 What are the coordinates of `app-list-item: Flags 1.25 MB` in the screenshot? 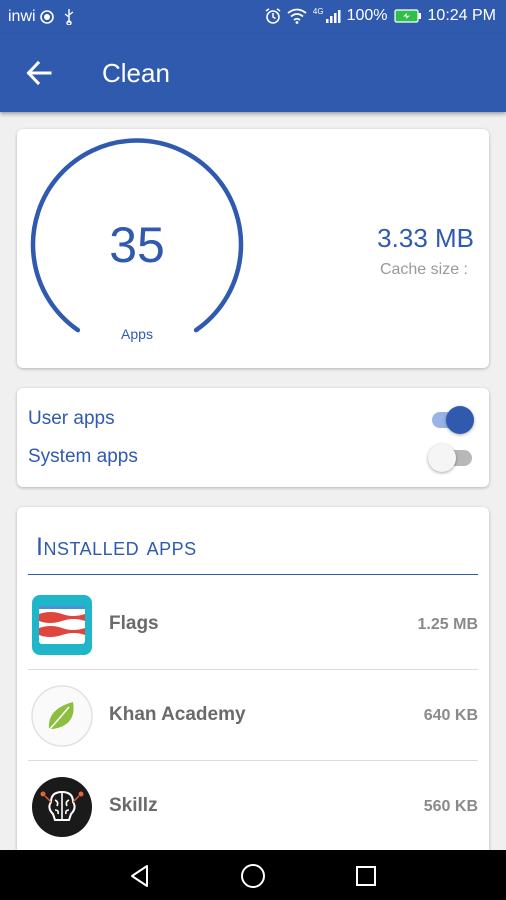 It's located at (253, 624).